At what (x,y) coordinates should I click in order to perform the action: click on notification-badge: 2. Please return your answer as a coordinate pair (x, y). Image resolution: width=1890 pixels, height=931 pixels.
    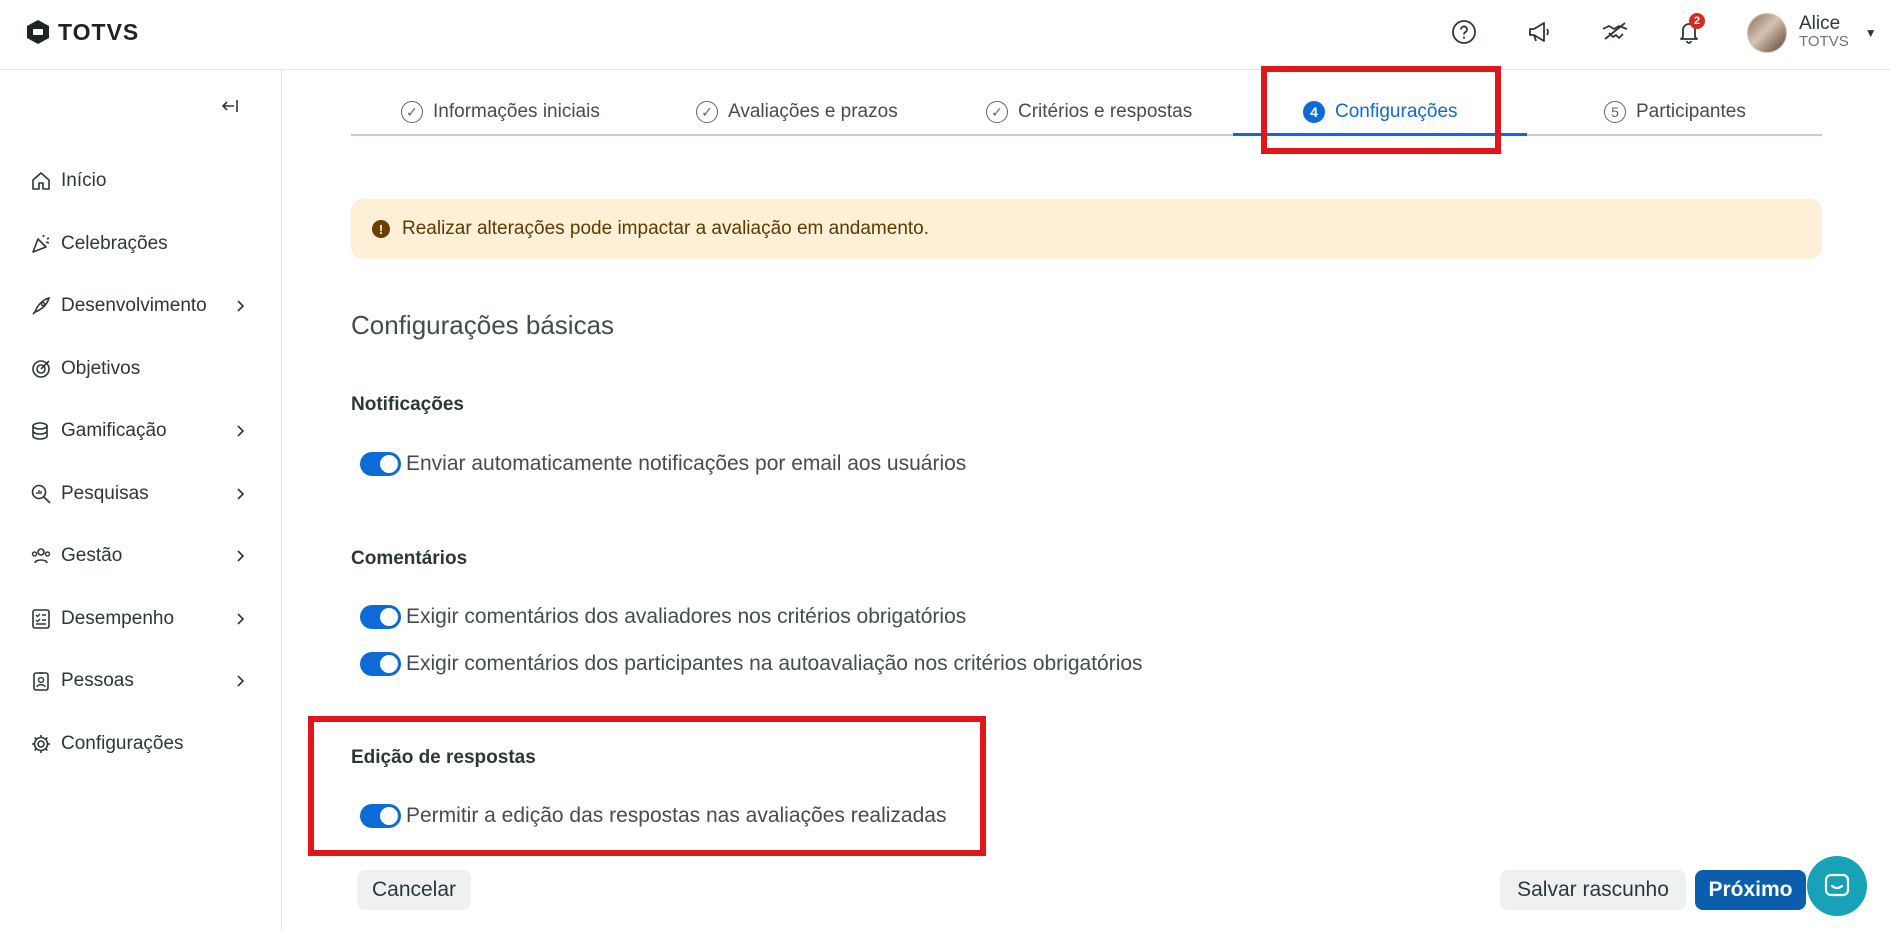
    Looking at the image, I should click on (1697, 21).